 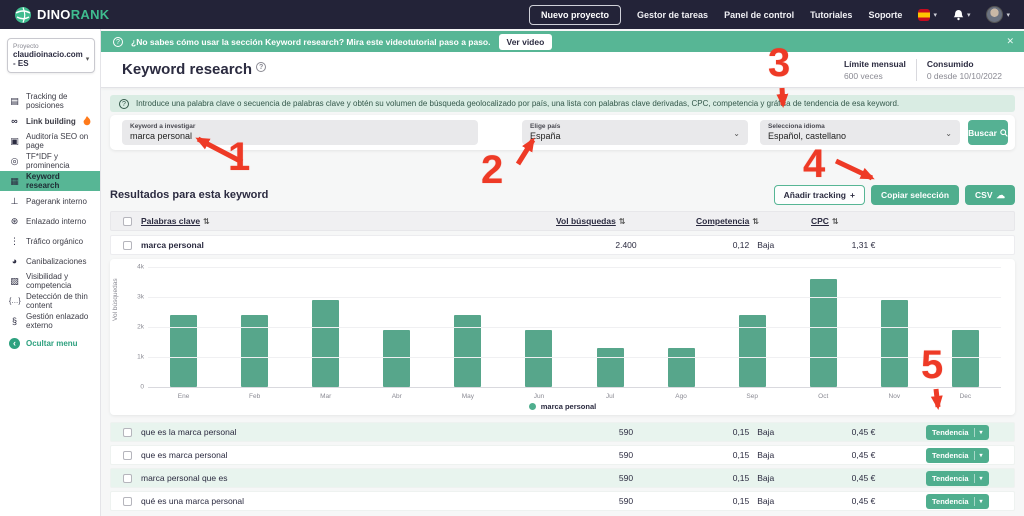 I want to click on notifications-menu: ▾, so click(x=962, y=15).